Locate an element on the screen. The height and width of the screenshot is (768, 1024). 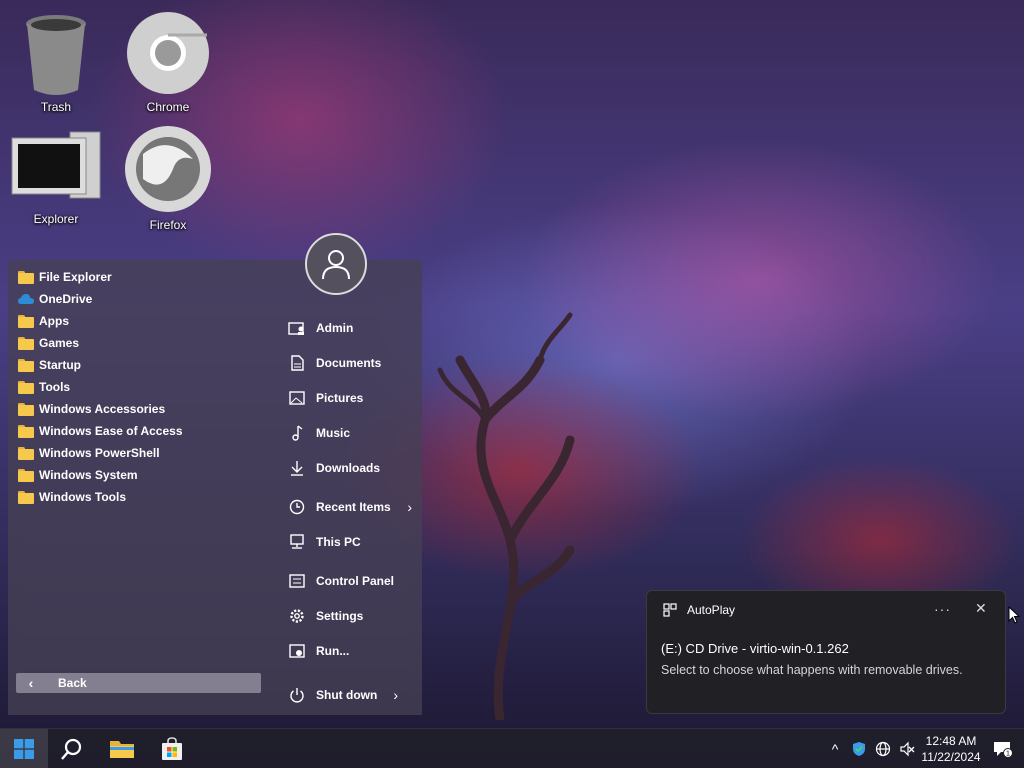
control-panel-icon is located at coordinates (297, 581).